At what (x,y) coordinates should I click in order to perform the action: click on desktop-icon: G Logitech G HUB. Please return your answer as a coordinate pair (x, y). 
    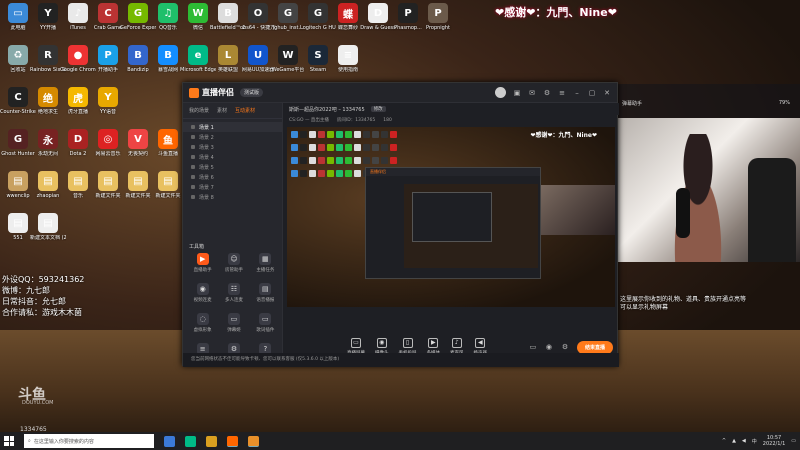
    Looking at the image, I should click on (318, 23).